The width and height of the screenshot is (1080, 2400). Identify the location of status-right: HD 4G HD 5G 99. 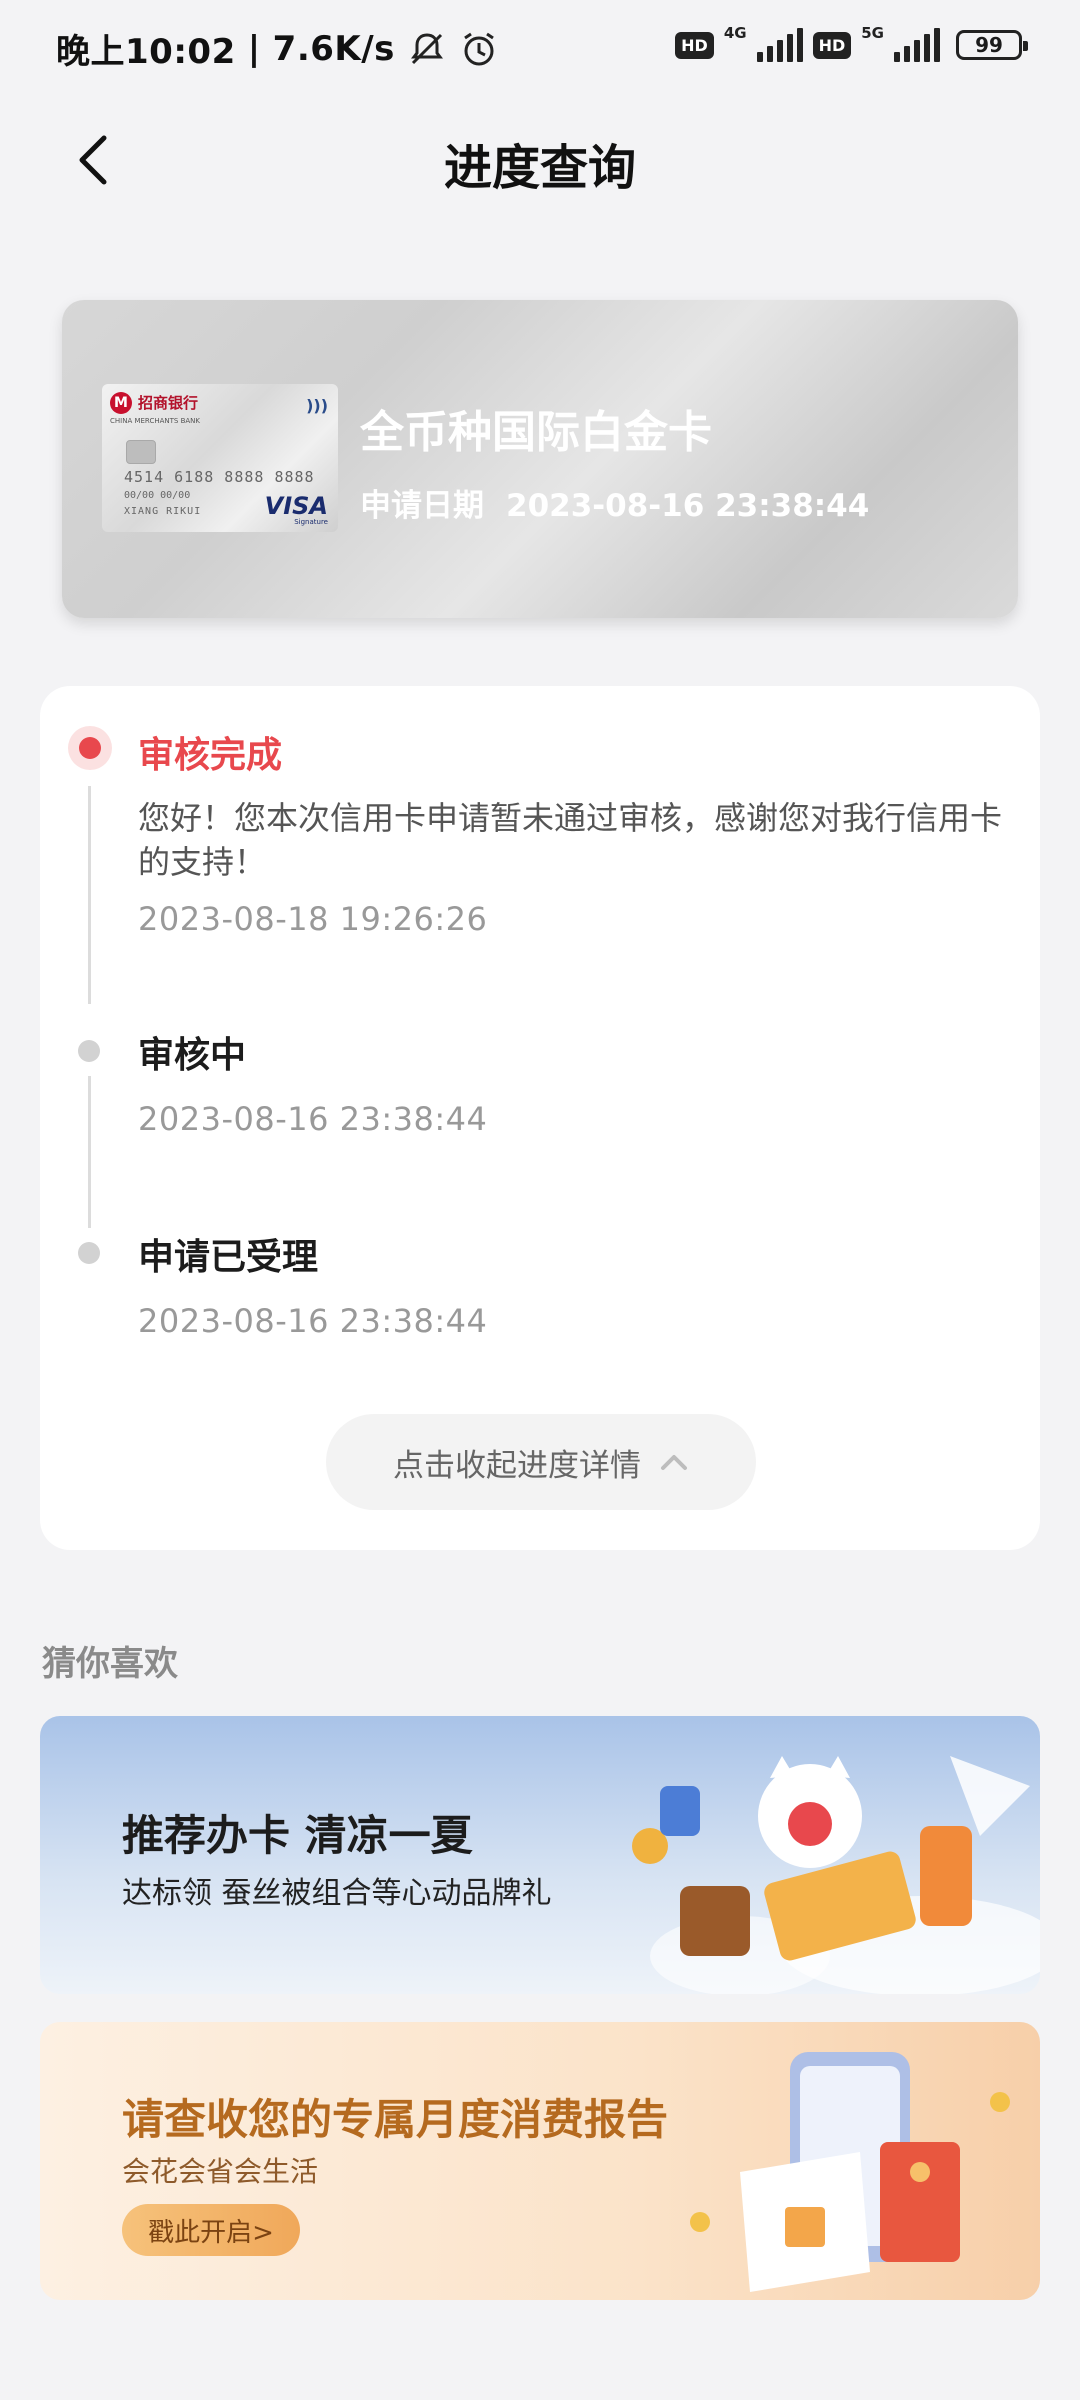
(851, 43).